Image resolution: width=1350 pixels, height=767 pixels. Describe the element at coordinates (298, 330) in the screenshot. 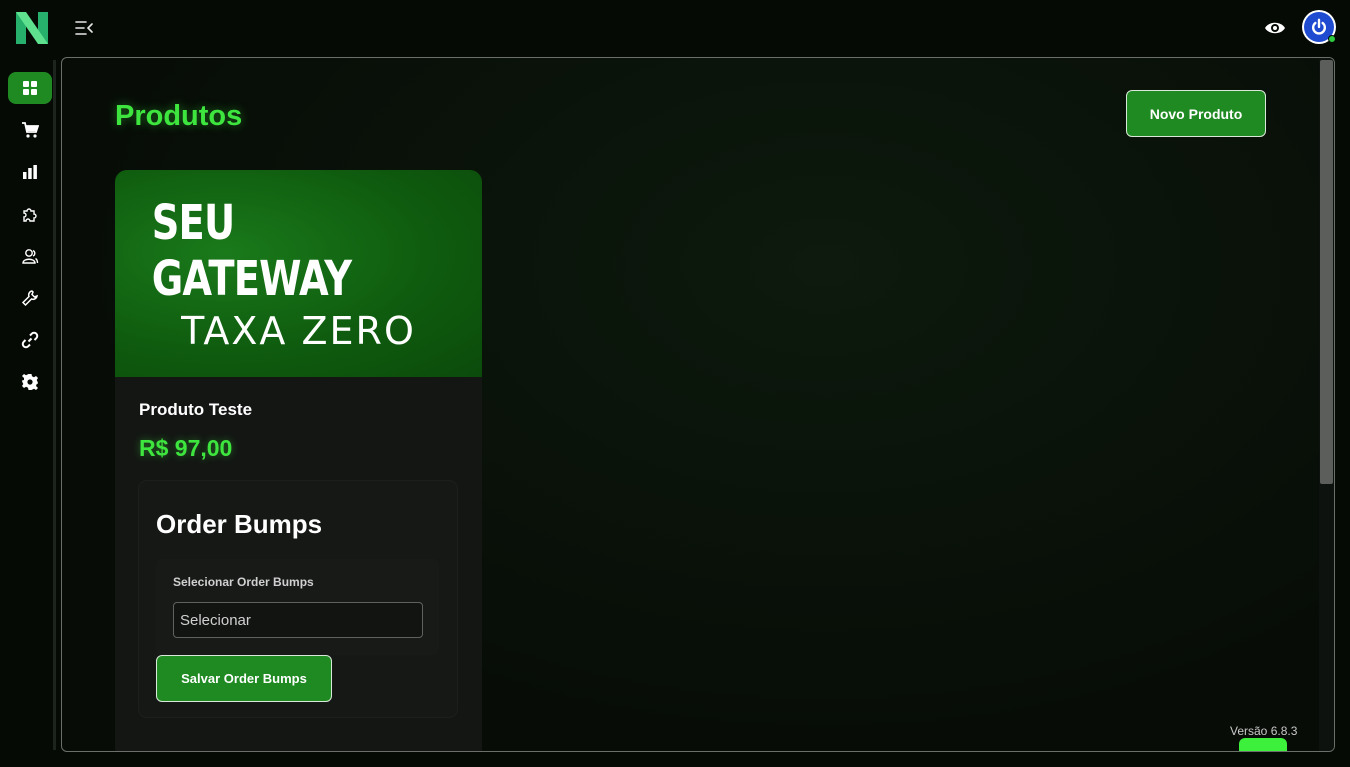

I see `banner-subheadline: TAXA ZERO` at that location.